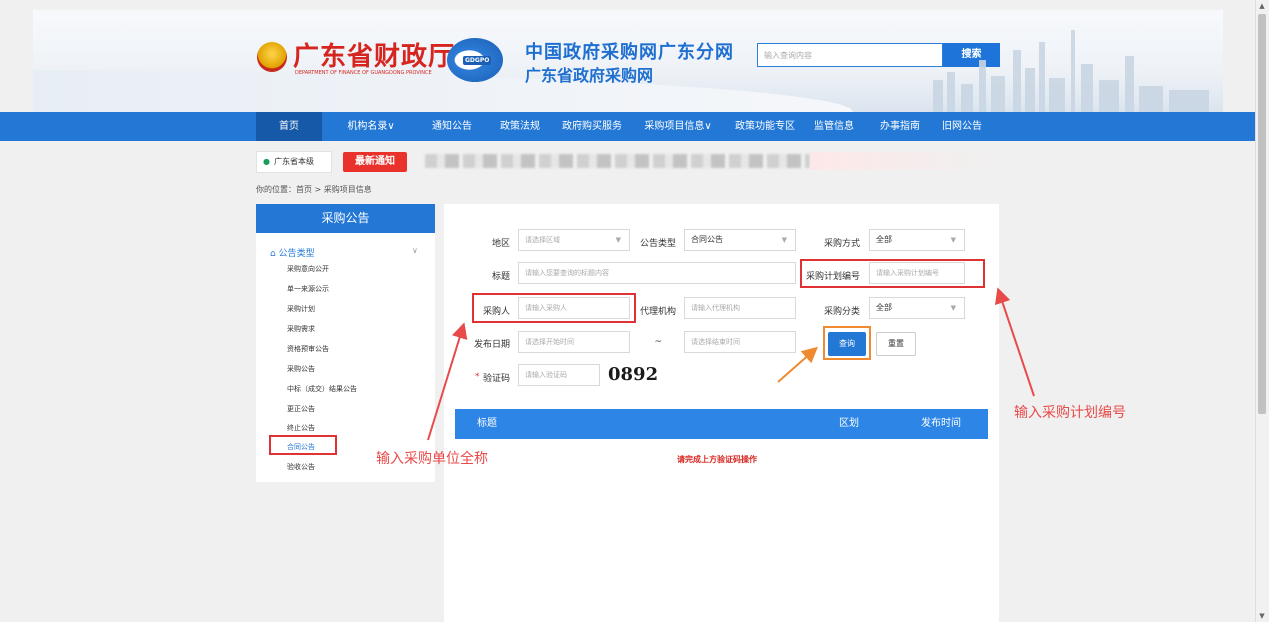 The height and width of the screenshot is (622, 1269). Describe the element at coordinates (487, 423) in the screenshot. I see `col-title: 标题` at that location.